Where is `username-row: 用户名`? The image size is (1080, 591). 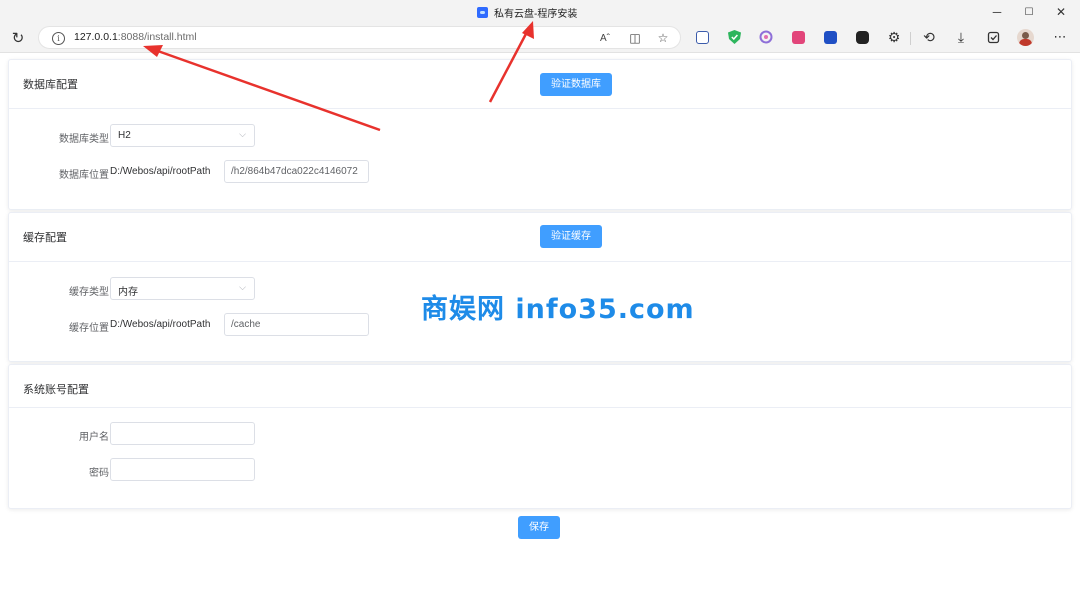
username-row: 用户名 is located at coordinates (309, 434).